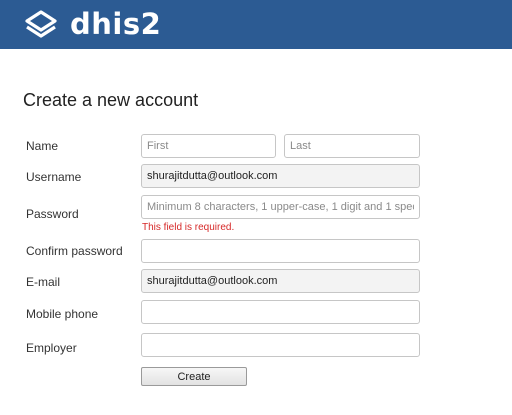  I want to click on email-label: E-mail, so click(43, 282).